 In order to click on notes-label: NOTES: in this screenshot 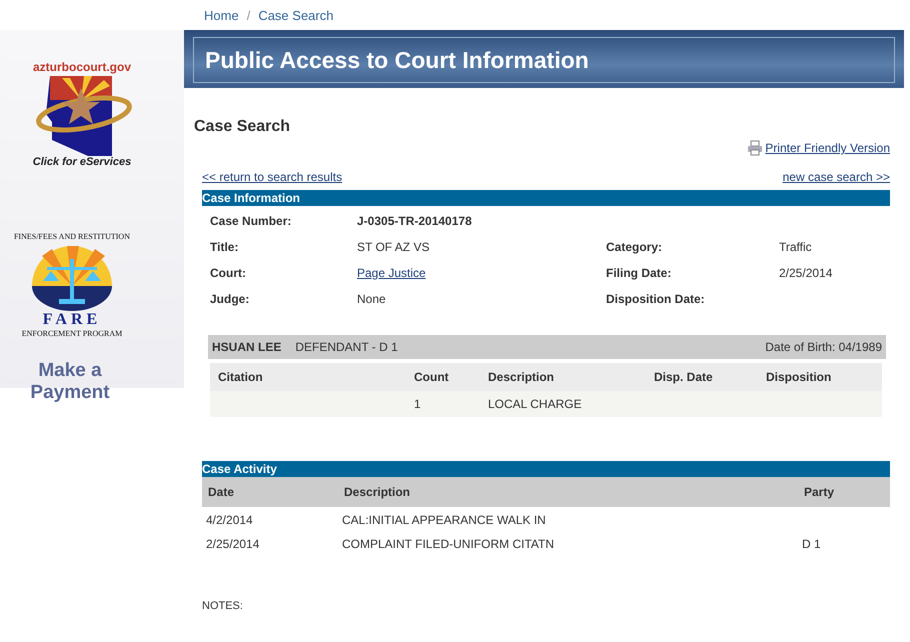, I will do `click(223, 606)`.